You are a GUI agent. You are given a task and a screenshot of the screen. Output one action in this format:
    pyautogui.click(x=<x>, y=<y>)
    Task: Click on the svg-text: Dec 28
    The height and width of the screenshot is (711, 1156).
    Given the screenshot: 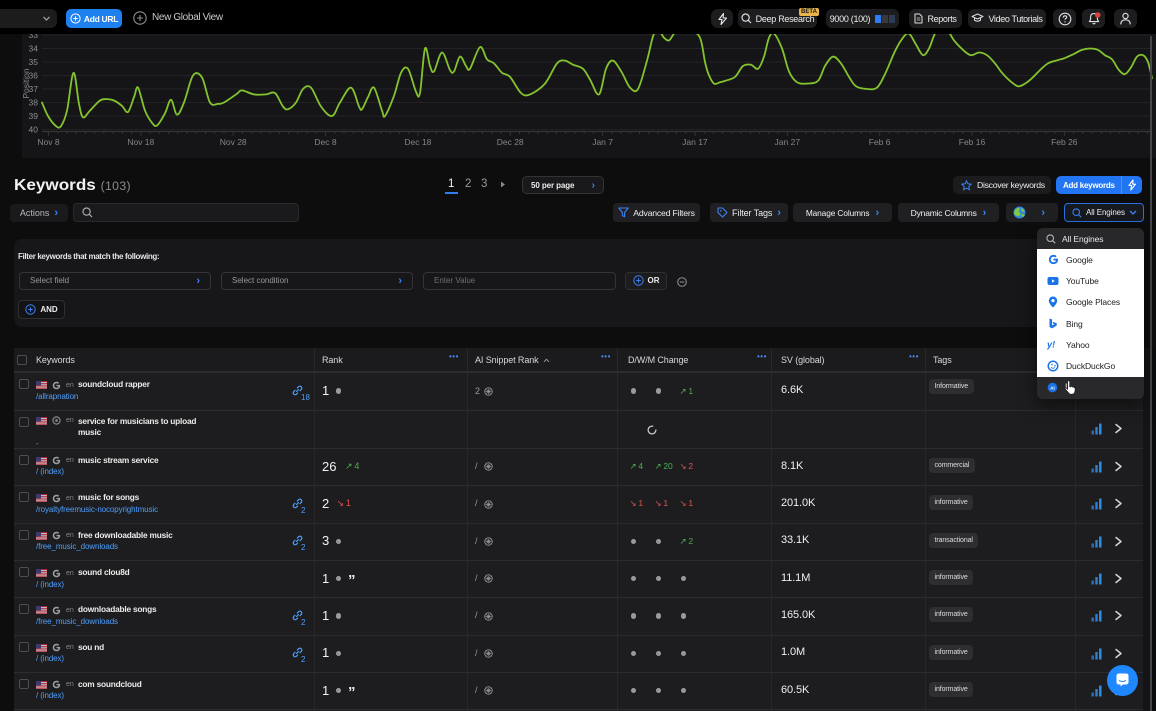 What is the action you would take?
    pyautogui.click(x=510, y=142)
    